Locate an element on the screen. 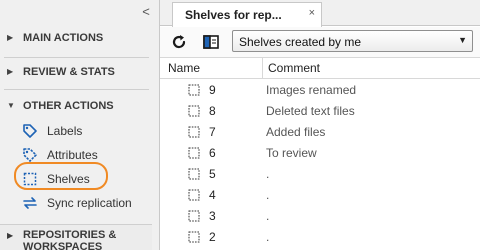 Image resolution: width=480 pixels, height=250 pixels. shelve-id: 6 is located at coordinates (212, 153).